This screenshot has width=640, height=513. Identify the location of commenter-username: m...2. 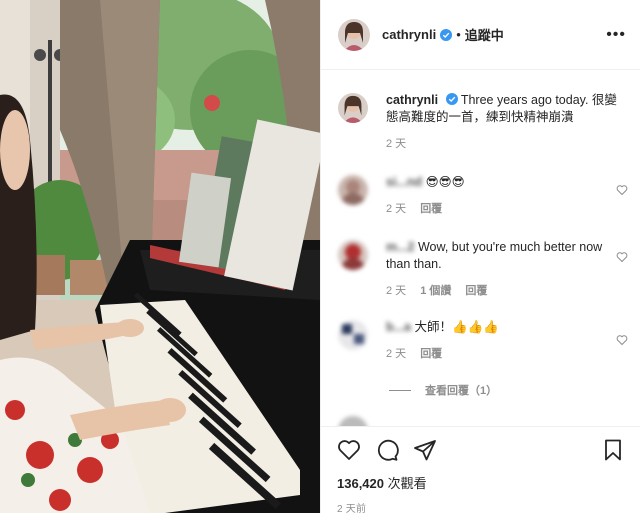
(400, 247).